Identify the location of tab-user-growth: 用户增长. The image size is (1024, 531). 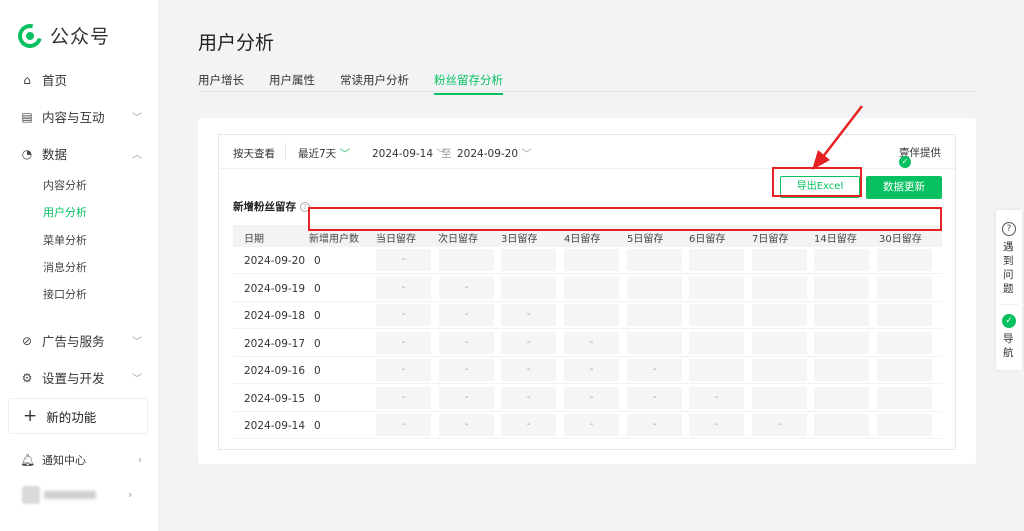
(221, 82).